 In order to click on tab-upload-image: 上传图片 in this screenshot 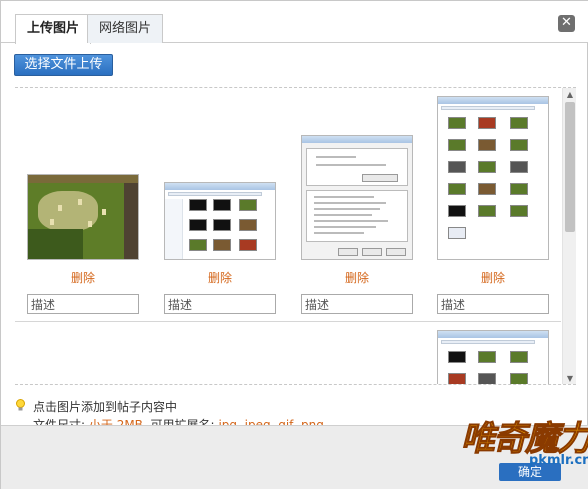, I will do `click(53, 29)`.